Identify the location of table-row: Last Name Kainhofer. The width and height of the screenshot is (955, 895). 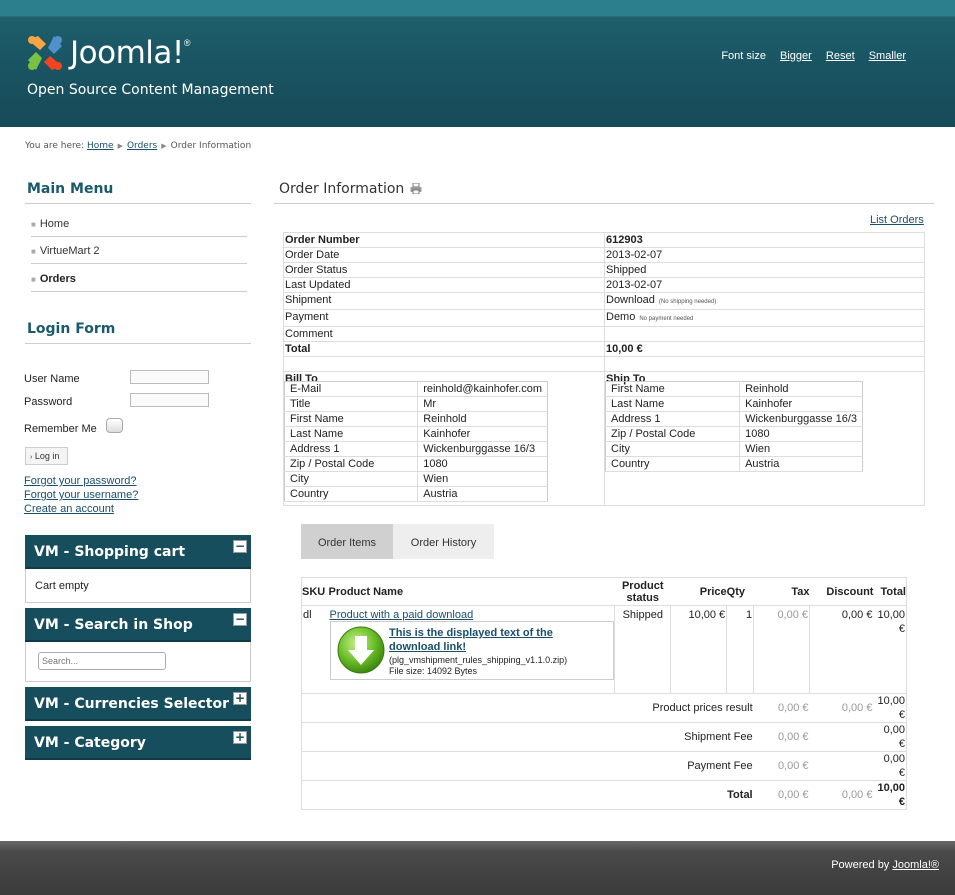
(416, 434).